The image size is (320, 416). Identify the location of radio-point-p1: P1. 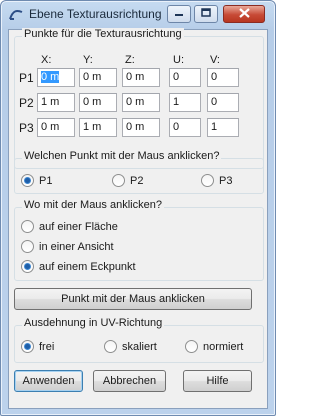
(36, 180).